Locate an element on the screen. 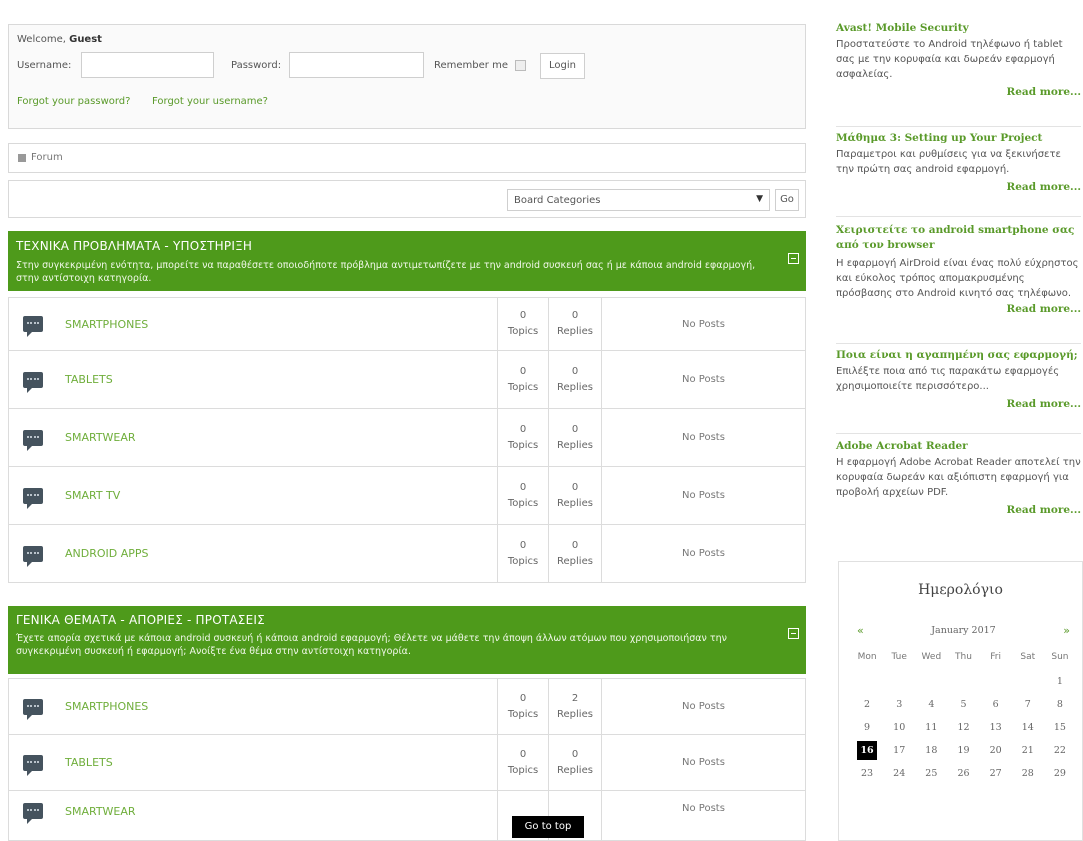 Image resolution: width=1083 pixels, height=841 pixels. forum-link: SMART TV is located at coordinates (92, 495).